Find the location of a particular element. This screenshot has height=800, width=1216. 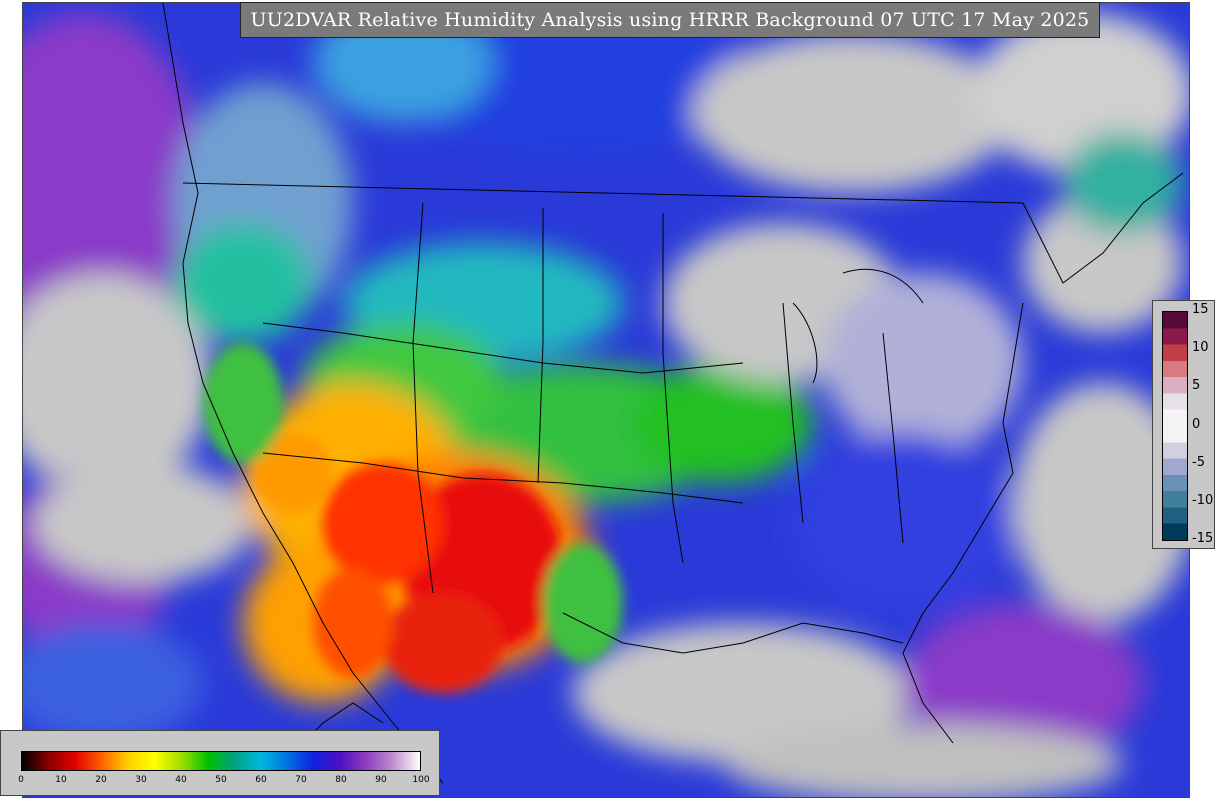

increment-label: 10 is located at coordinates (1200, 347).